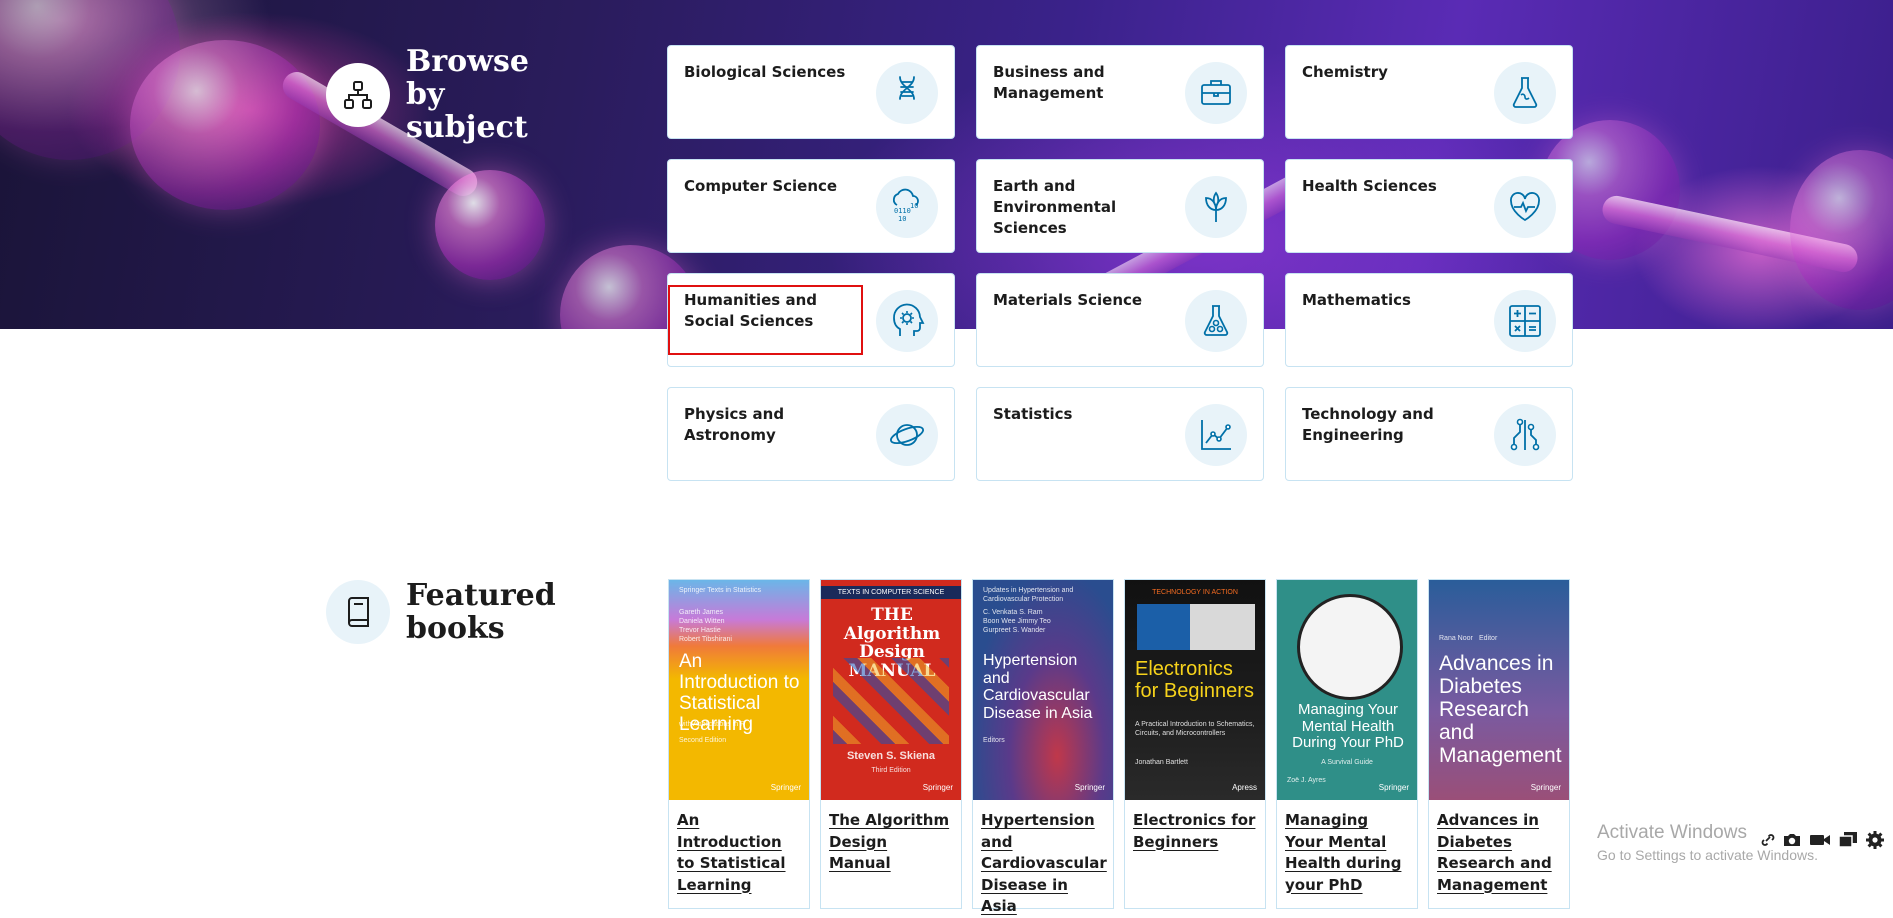  Describe the element at coordinates (994, 740) in the screenshot. I see `cover-edition: Editors` at that location.